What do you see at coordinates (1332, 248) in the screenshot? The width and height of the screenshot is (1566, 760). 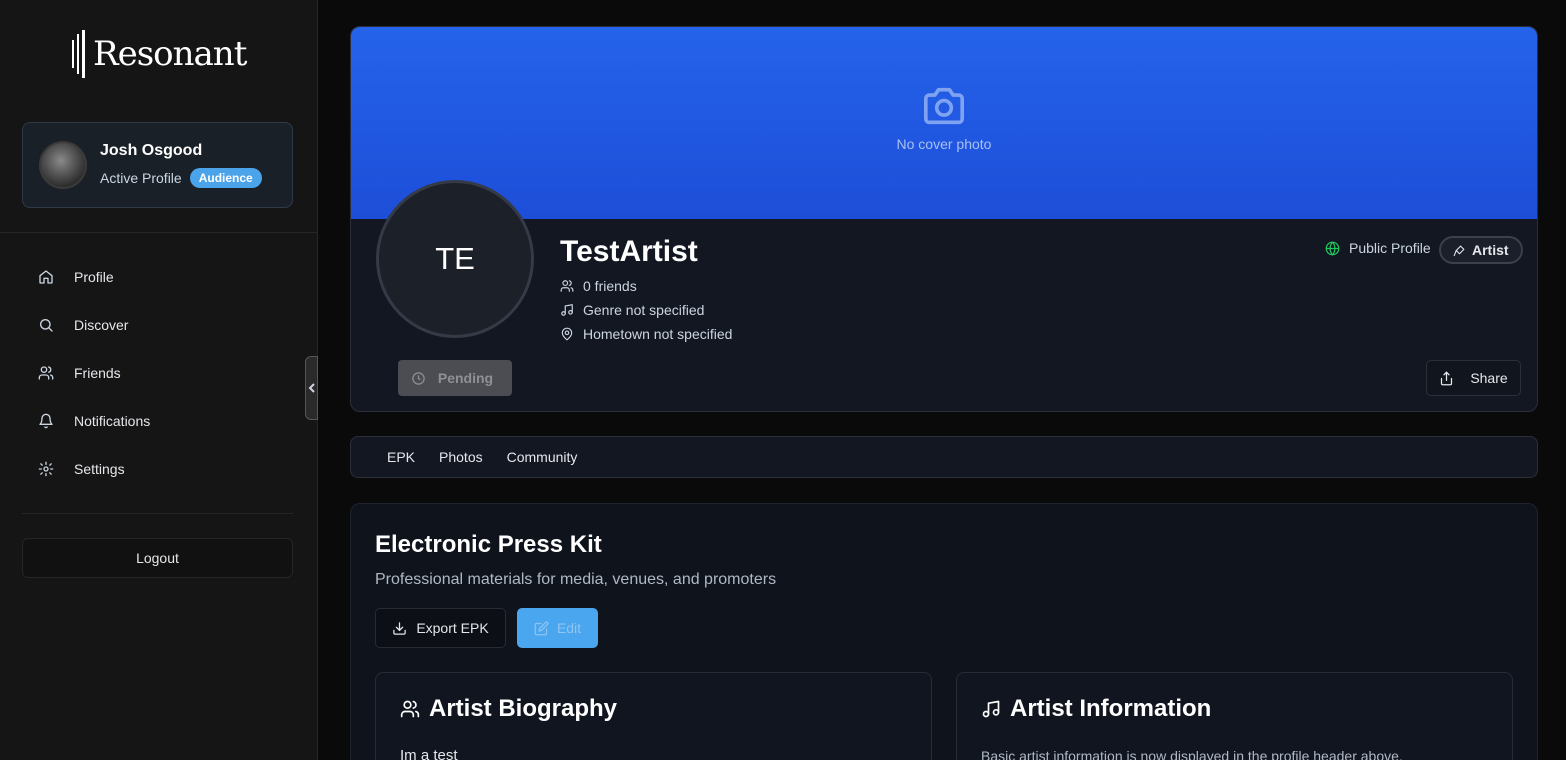 I see `globe-icon` at bounding box center [1332, 248].